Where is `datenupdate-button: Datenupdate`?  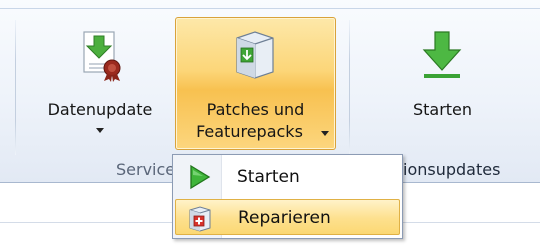 datenupdate-button: Datenupdate is located at coordinates (100, 84).